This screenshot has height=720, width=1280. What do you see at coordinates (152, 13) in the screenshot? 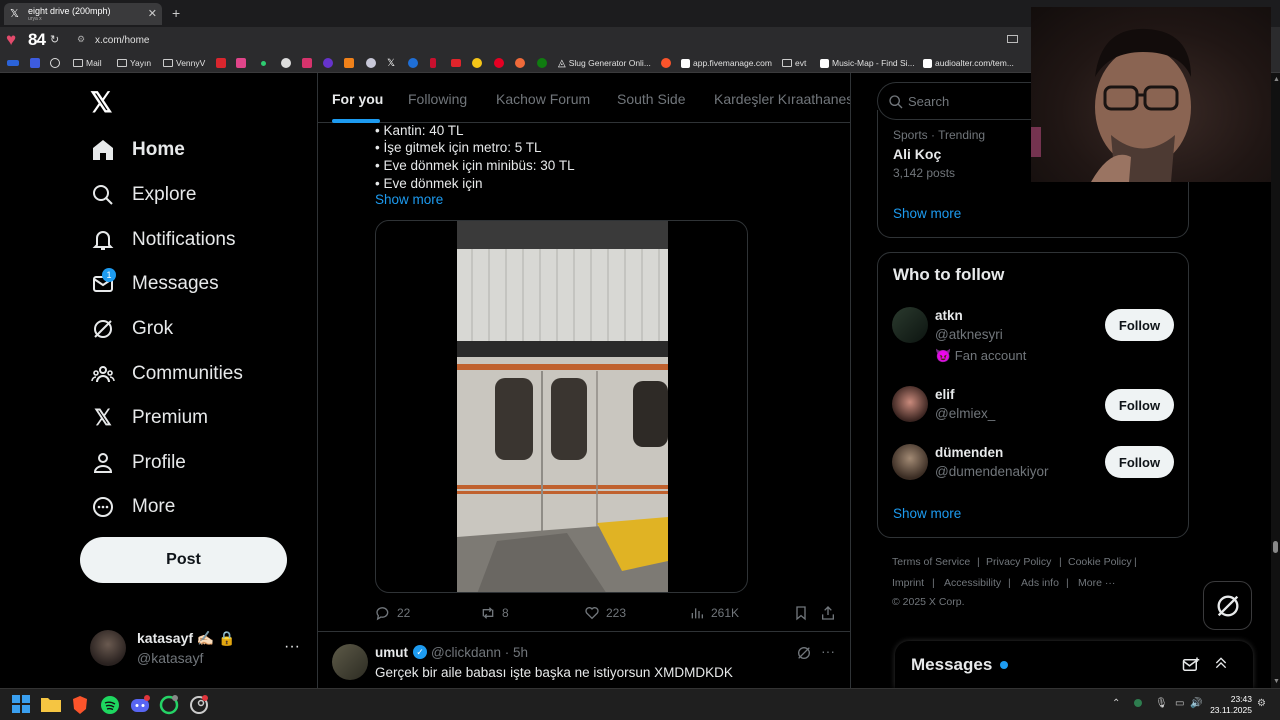
I see `close-tab-icon: ✕` at bounding box center [152, 13].